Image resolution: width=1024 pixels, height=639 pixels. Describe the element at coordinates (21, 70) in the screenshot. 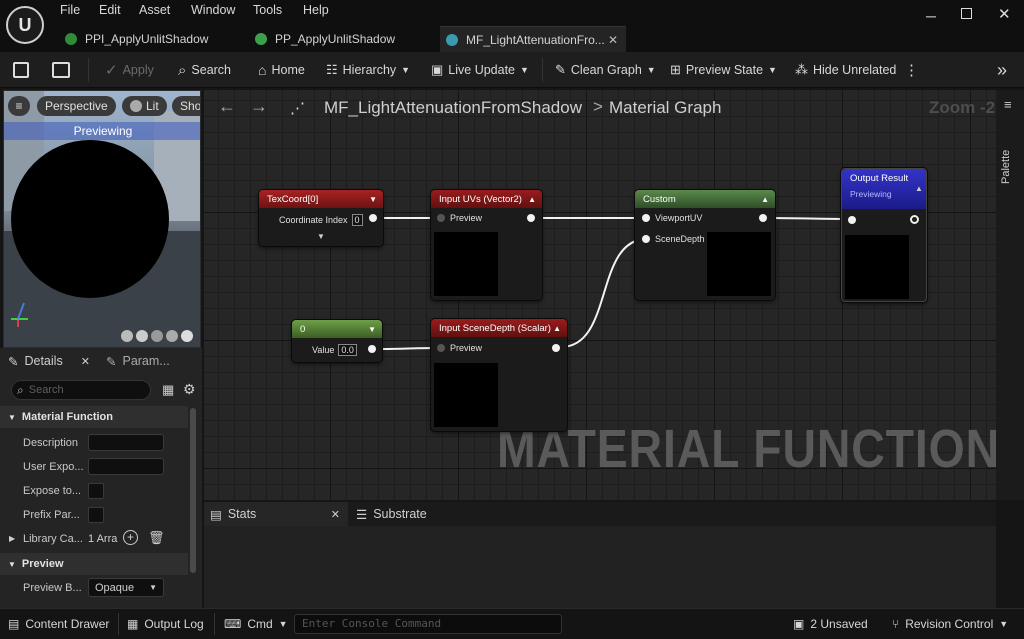

I see `save-button` at that location.